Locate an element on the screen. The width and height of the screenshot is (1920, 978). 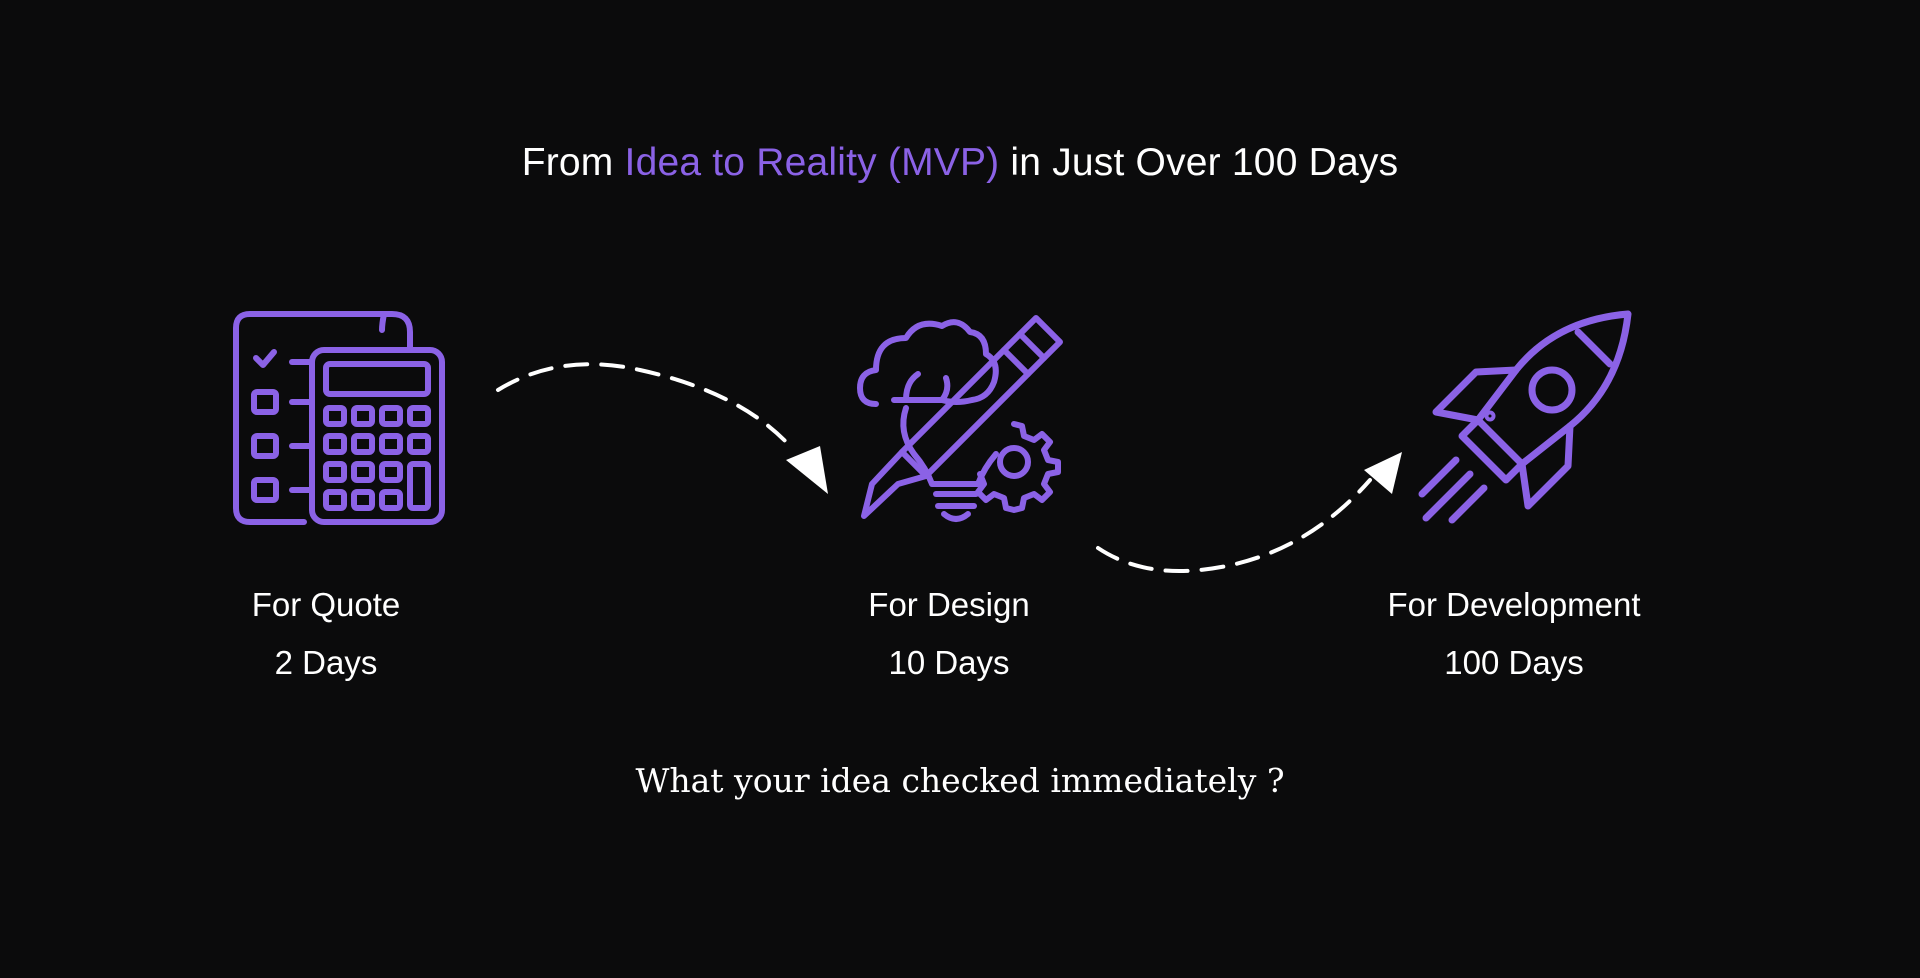
step-design-title: For Design is located at coordinates (949, 604).